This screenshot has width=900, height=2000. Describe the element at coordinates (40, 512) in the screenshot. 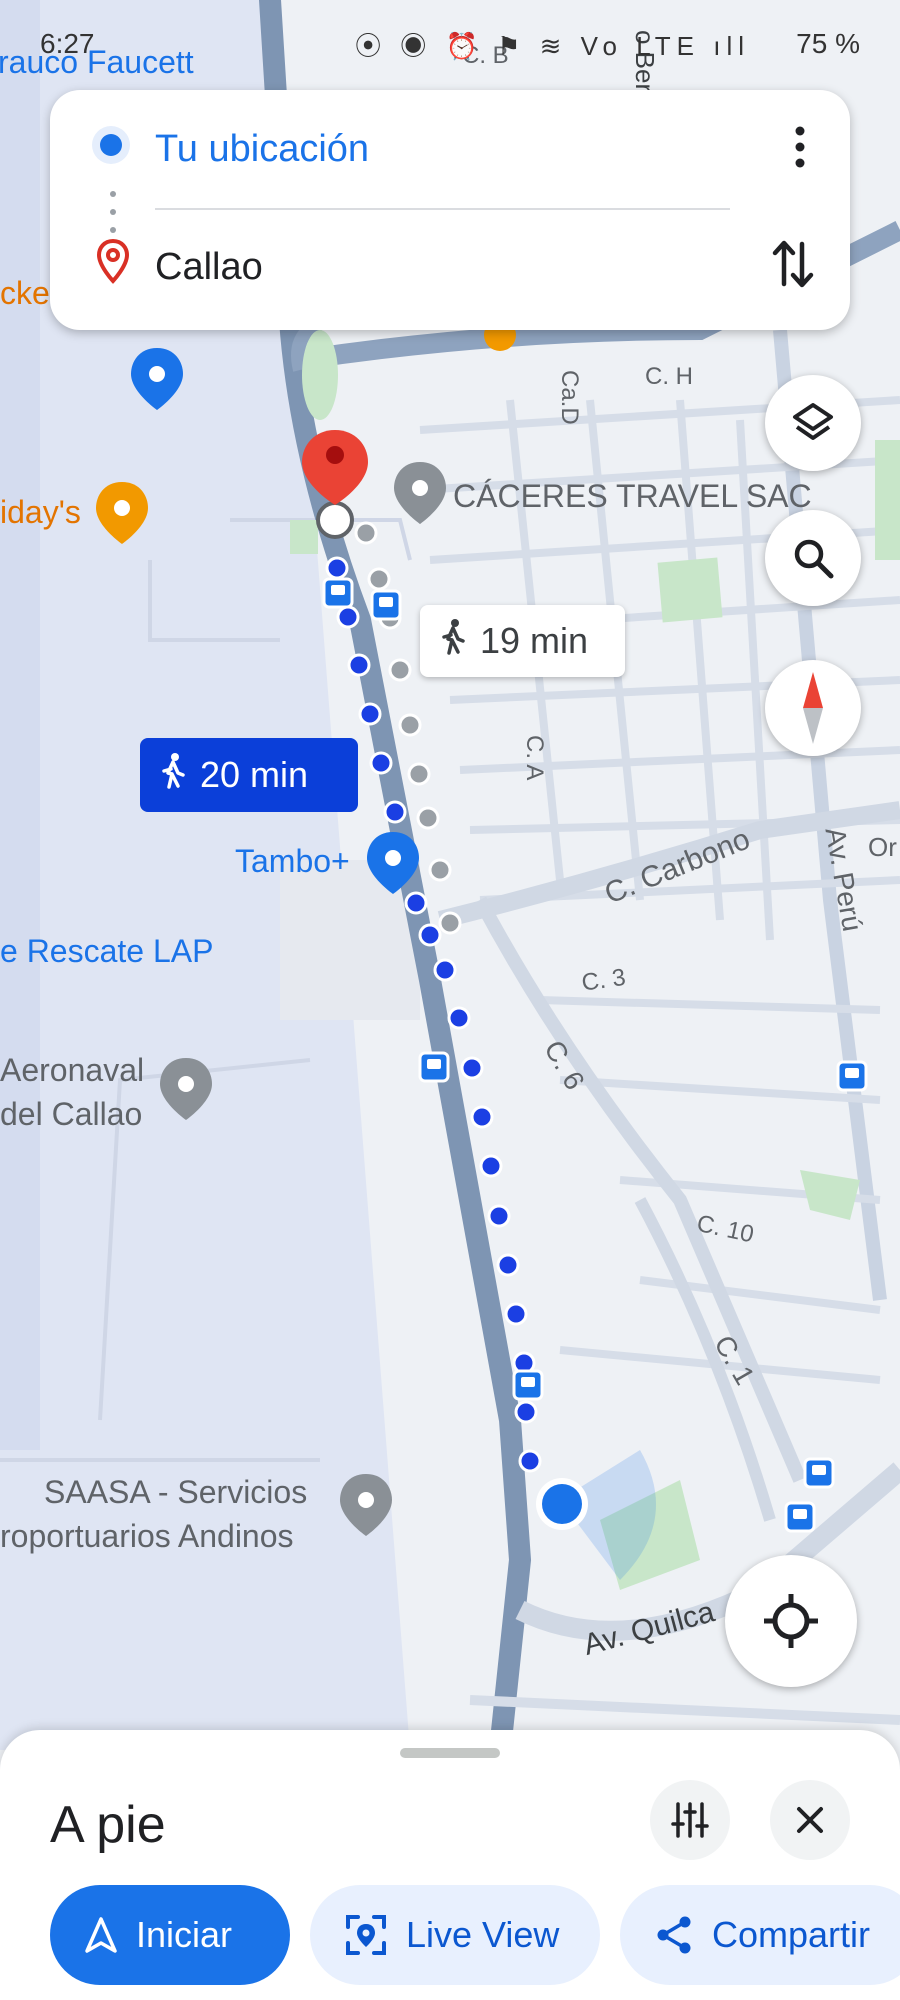

I see `map-label-idays: iday's` at that location.